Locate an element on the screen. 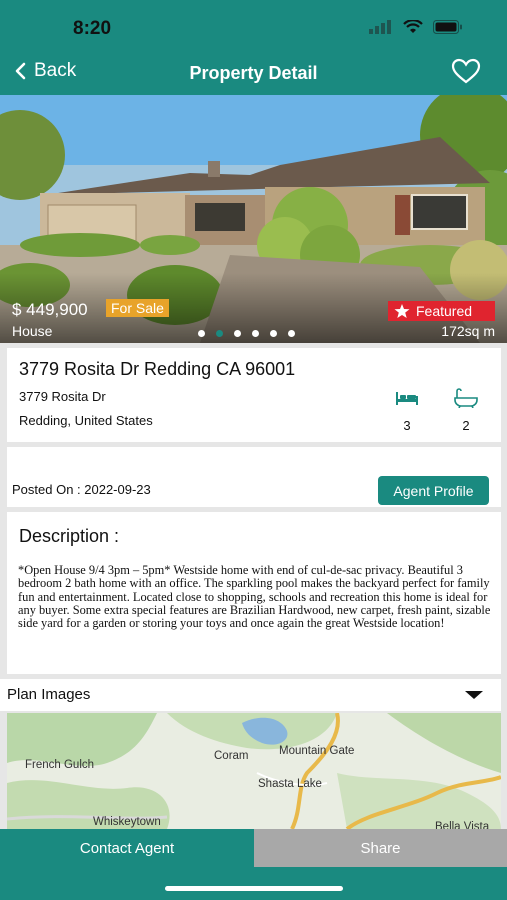 Image resolution: width=507 pixels, height=900 pixels. featured-badge: Featured is located at coordinates (441, 311).